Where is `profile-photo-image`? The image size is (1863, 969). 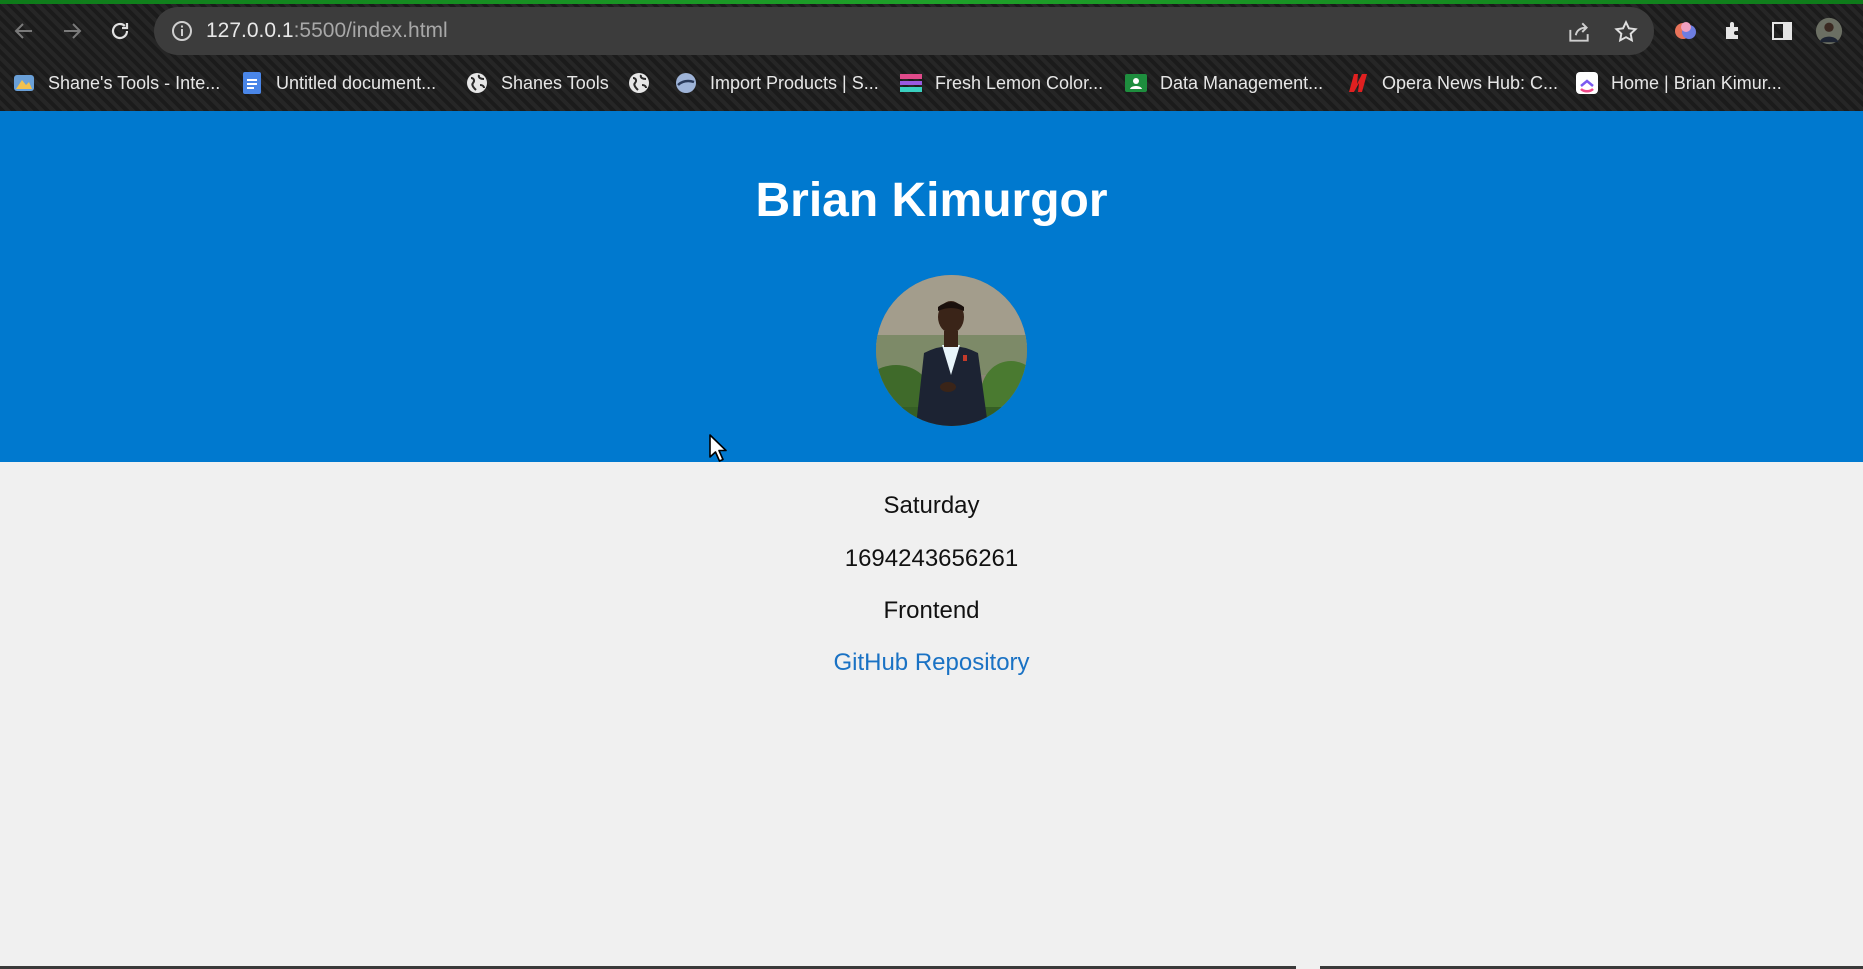 profile-photo-image is located at coordinates (951, 350).